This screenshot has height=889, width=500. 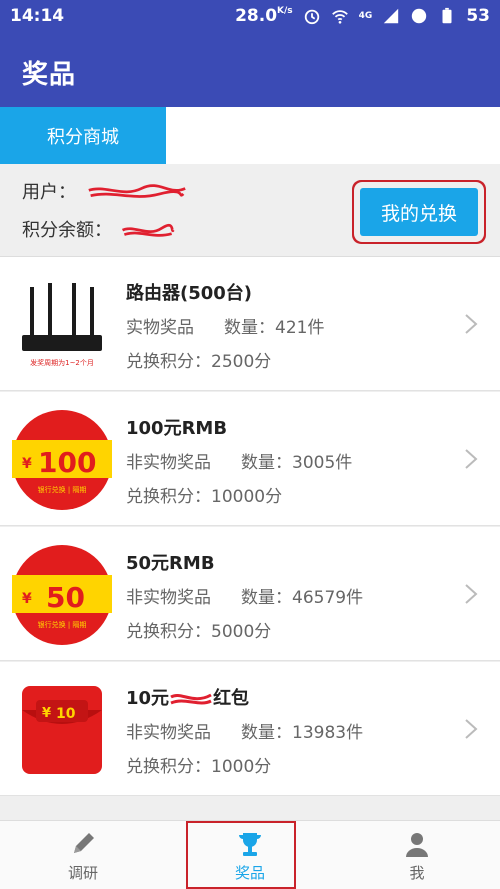 I want to click on status-right: 28.0K/s 4G 53, so click(x=362, y=16).